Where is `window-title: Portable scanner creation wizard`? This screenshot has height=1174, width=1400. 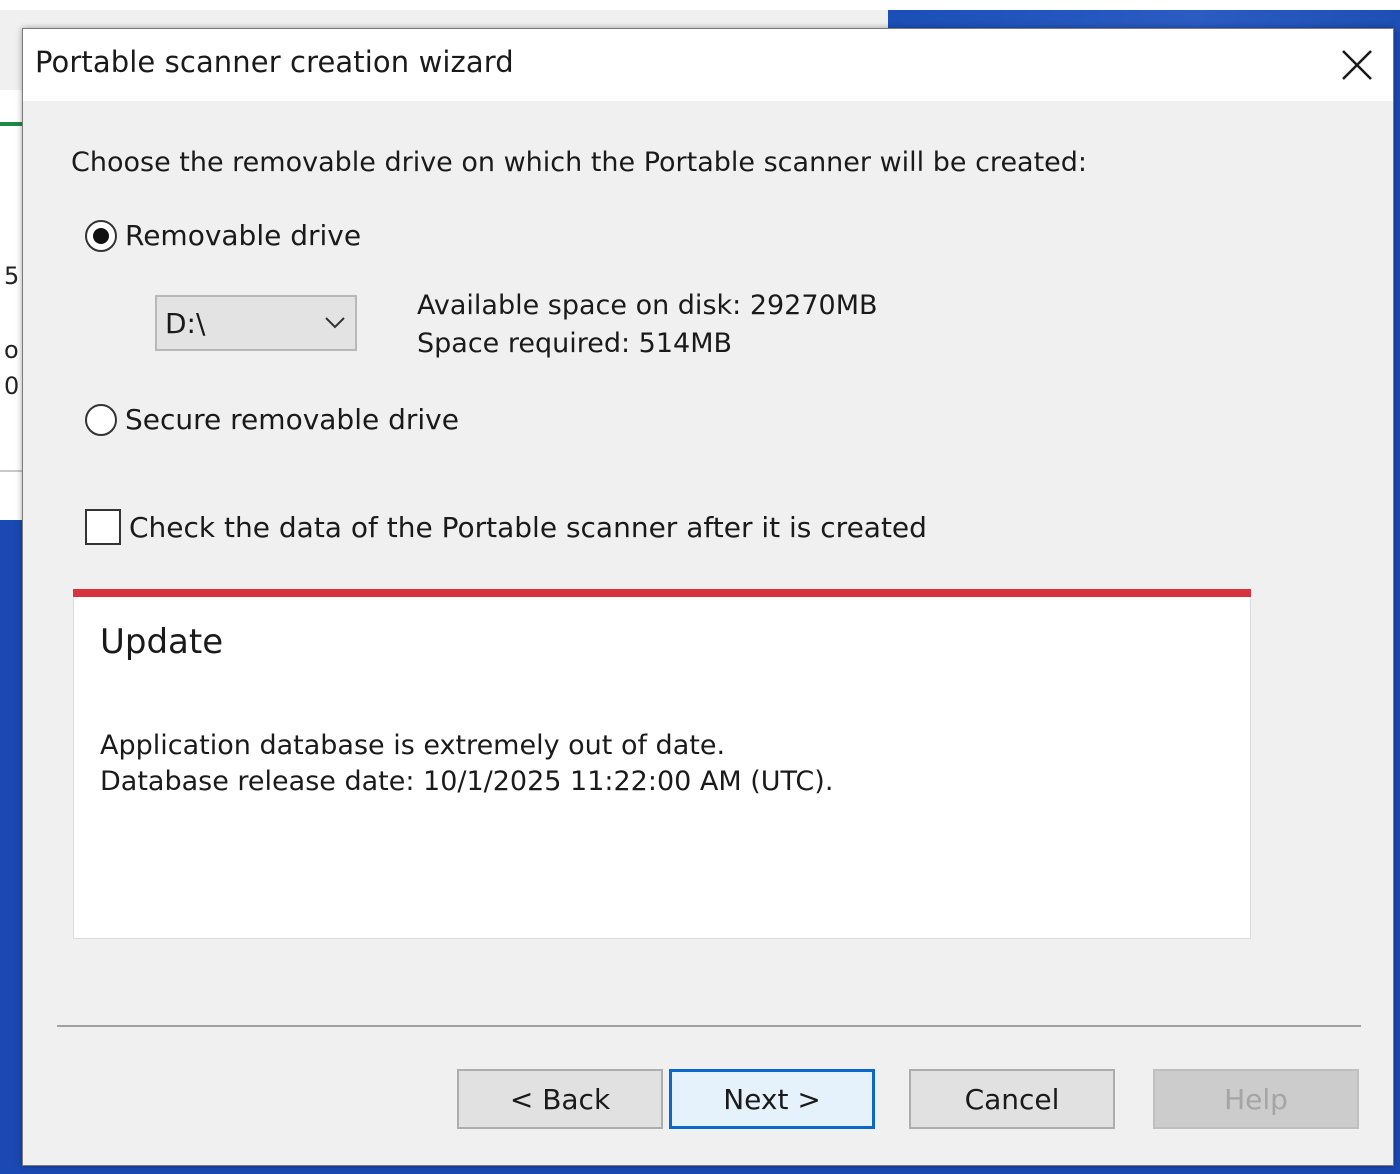
window-title: Portable scanner creation wizard is located at coordinates (274, 62).